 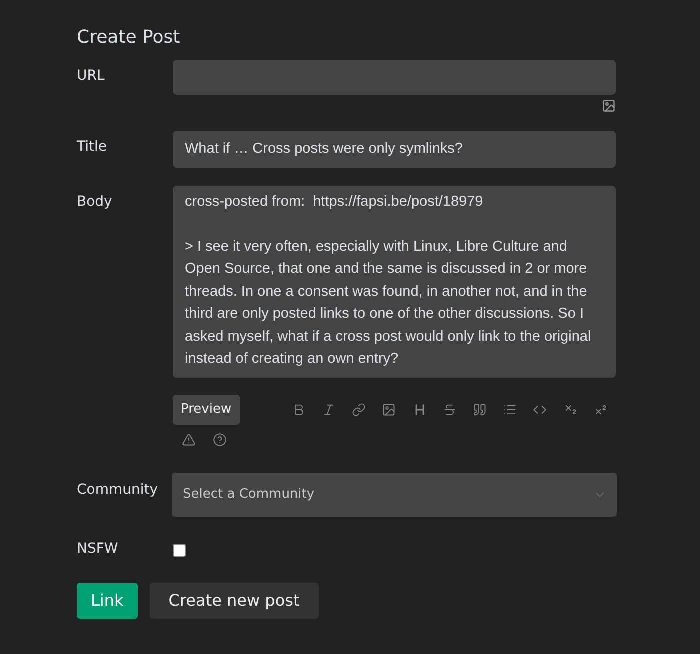 What do you see at coordinates (206, 409) in the screenshot?
I see `preview-button: Preview` at bounding box center [206, 409].